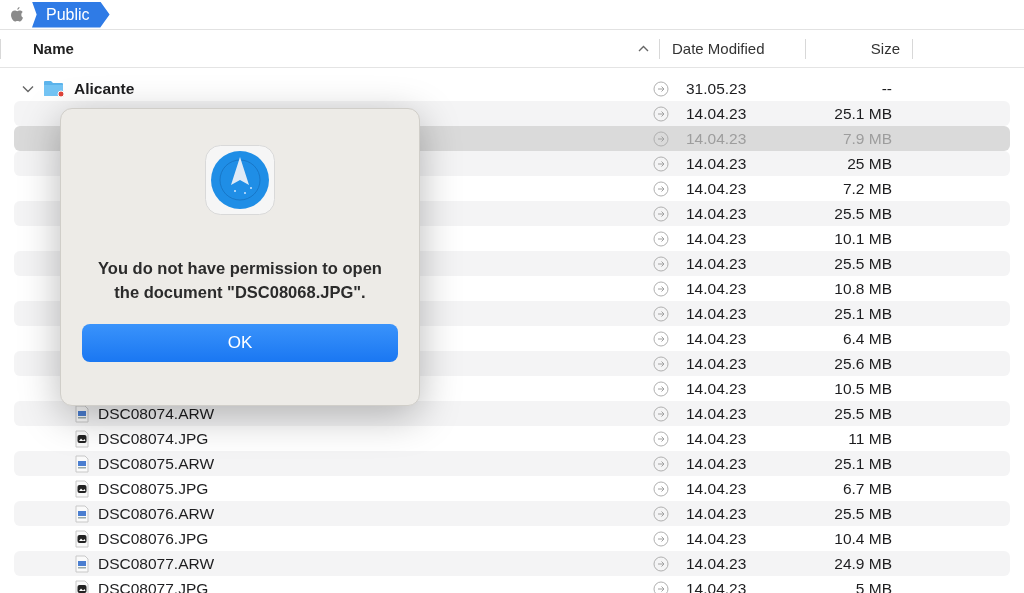  I want to click on folder-icon, so click(54, 88).